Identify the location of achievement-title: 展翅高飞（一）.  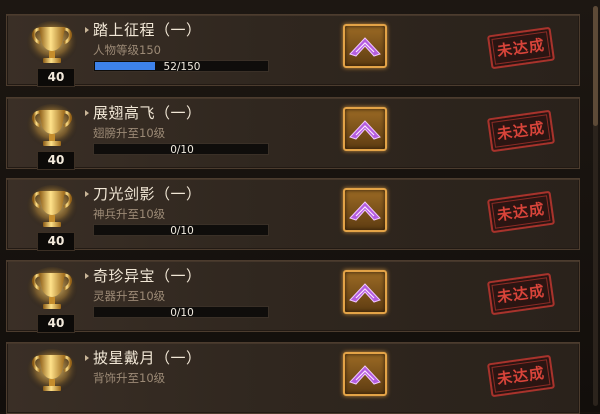
(147, 113).